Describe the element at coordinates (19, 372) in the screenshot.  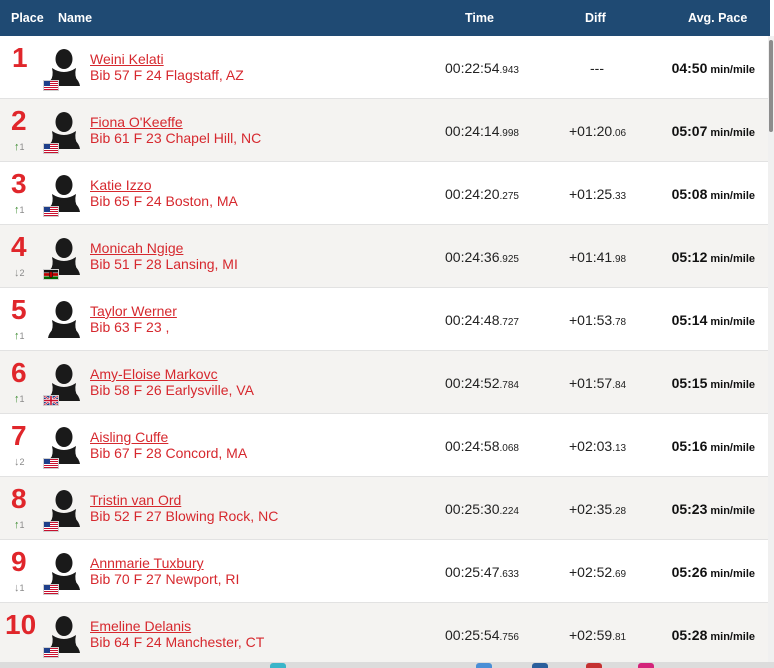
I see `place-number: 6` at that location.